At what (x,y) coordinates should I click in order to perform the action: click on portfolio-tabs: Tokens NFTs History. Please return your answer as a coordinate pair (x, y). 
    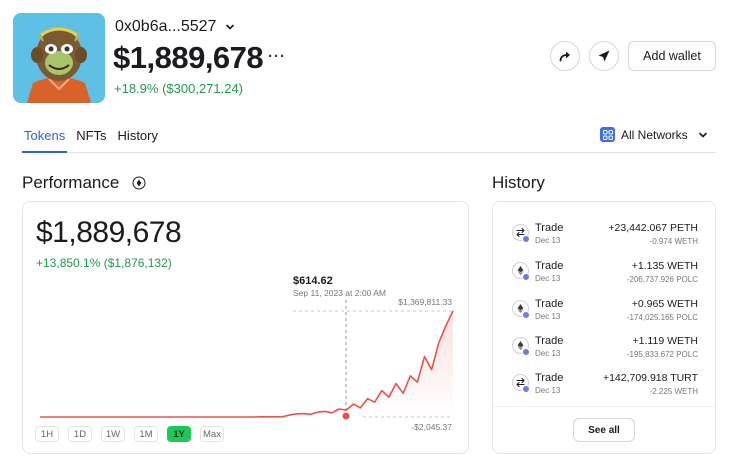
    Looking at the image, I should click on (91, 138).